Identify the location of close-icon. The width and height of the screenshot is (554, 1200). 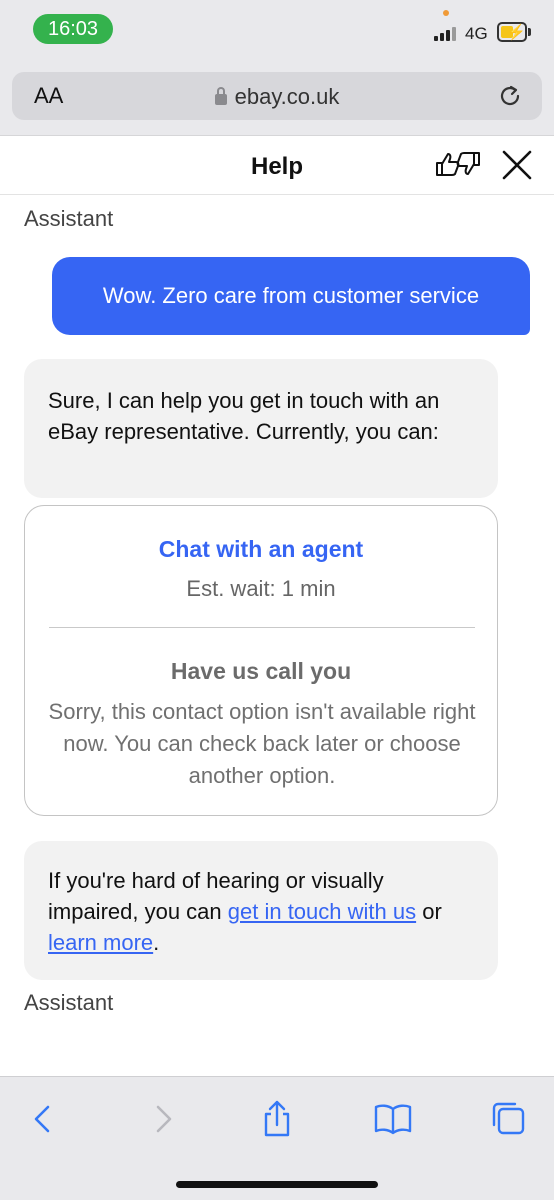
(517, 165).